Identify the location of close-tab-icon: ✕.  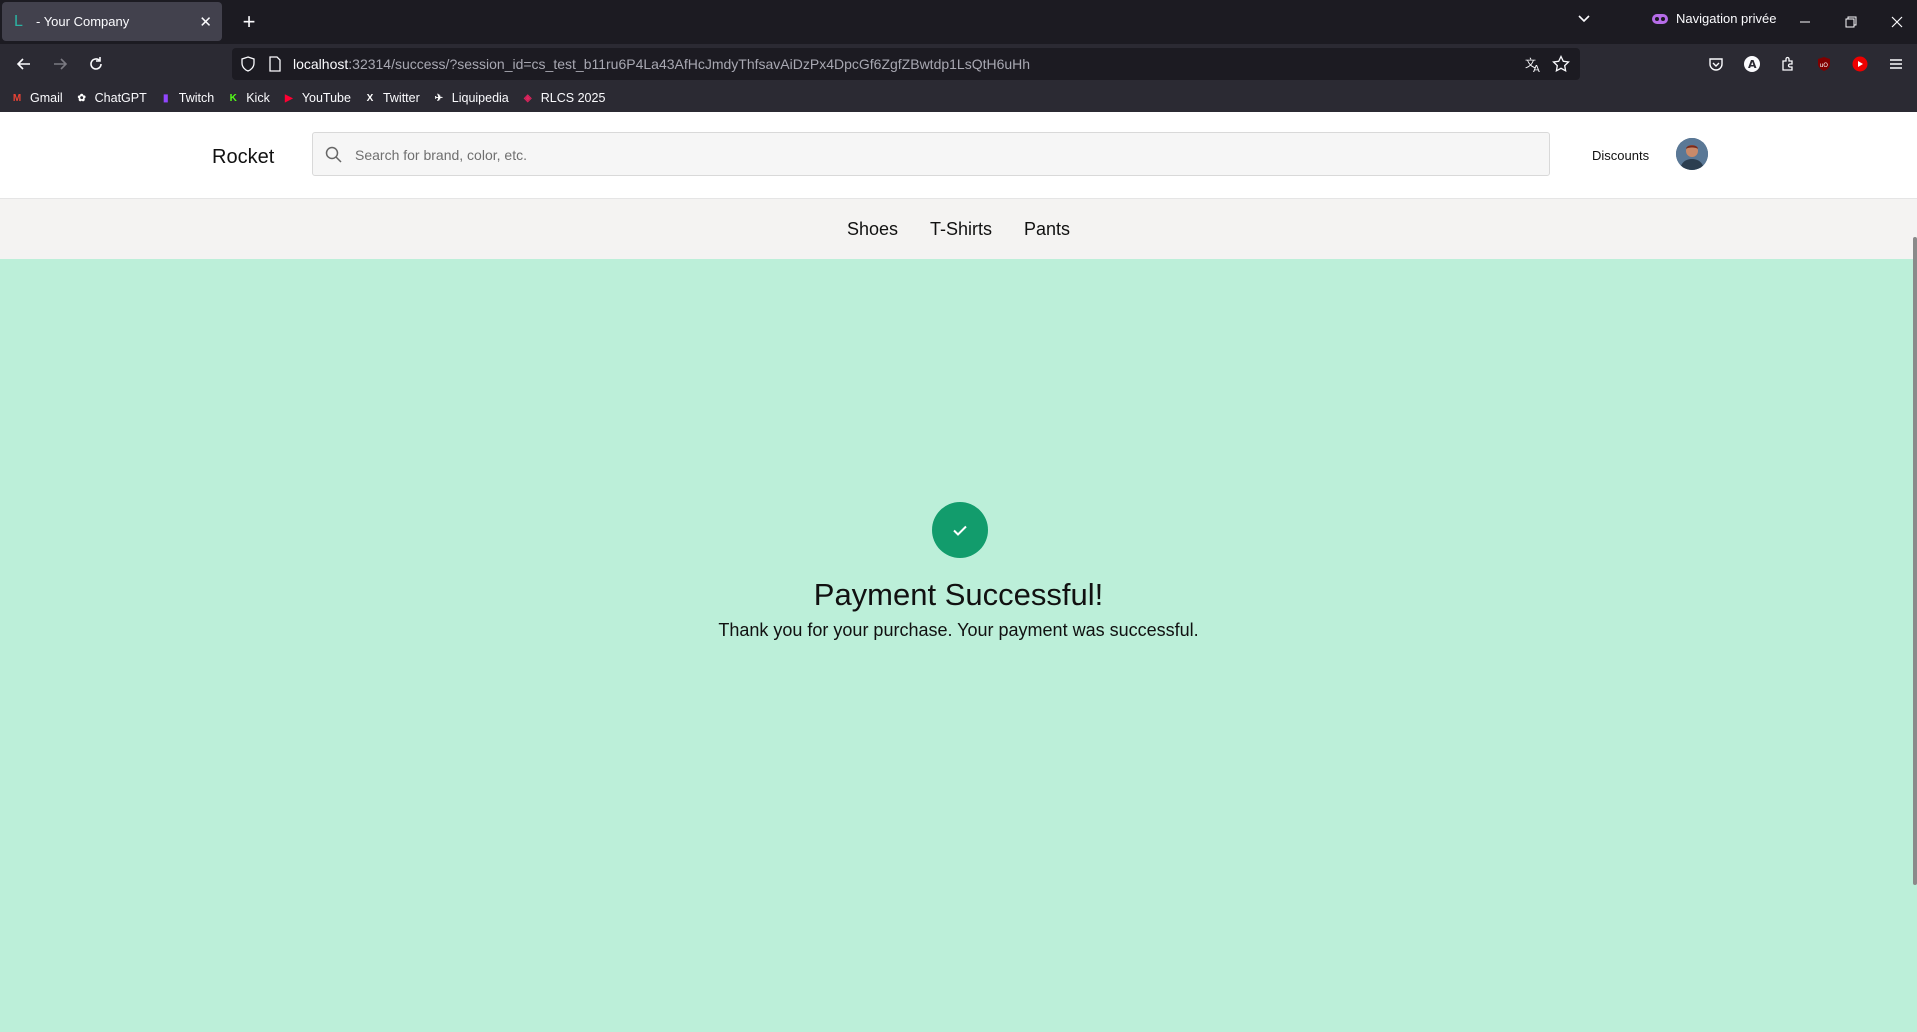
(205, 22).